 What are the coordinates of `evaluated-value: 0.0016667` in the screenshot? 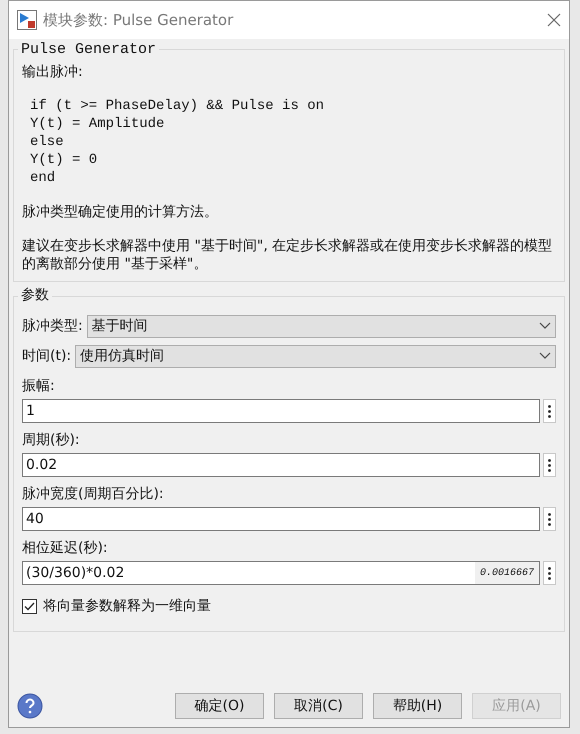 It's located at (506, 573).